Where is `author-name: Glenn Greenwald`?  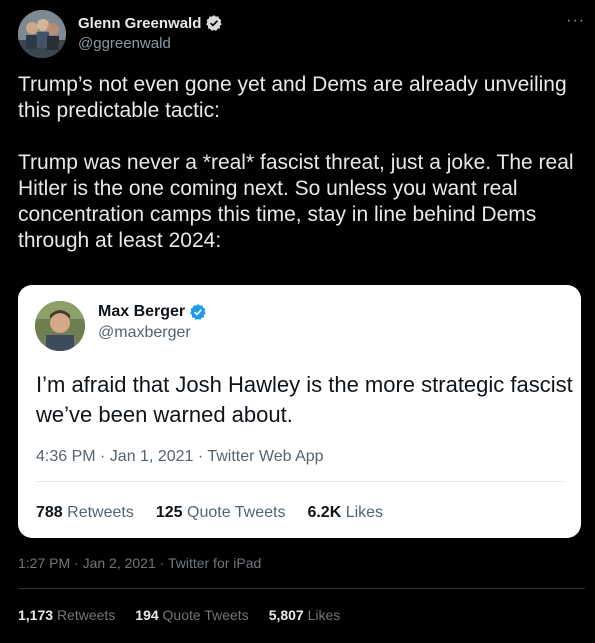
author-name: Glenn Greenwald is located at coordinates (139, 23).